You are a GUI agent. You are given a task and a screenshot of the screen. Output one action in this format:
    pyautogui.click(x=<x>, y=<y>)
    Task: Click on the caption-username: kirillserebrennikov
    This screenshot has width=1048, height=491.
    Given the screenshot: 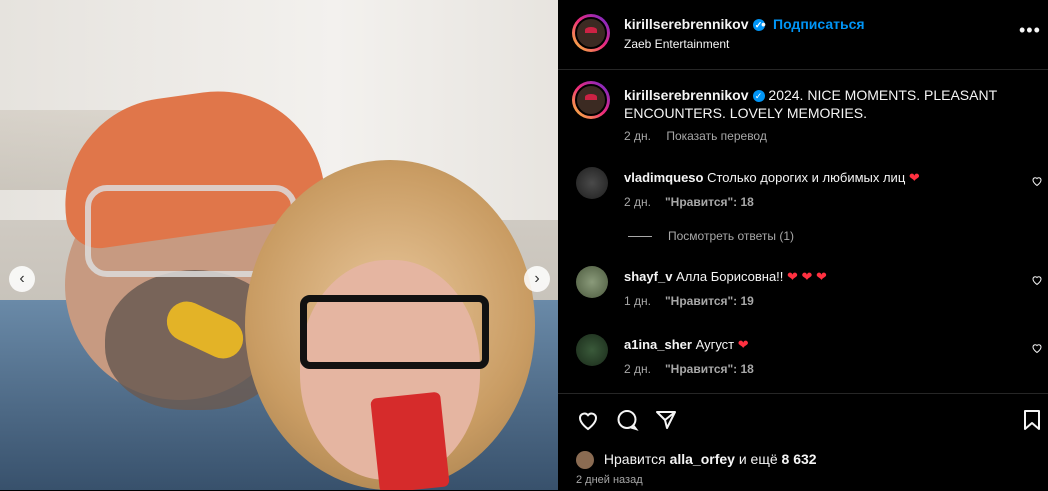 What is the action you would take?
    pyautogui.click(x=686, y=95)
    